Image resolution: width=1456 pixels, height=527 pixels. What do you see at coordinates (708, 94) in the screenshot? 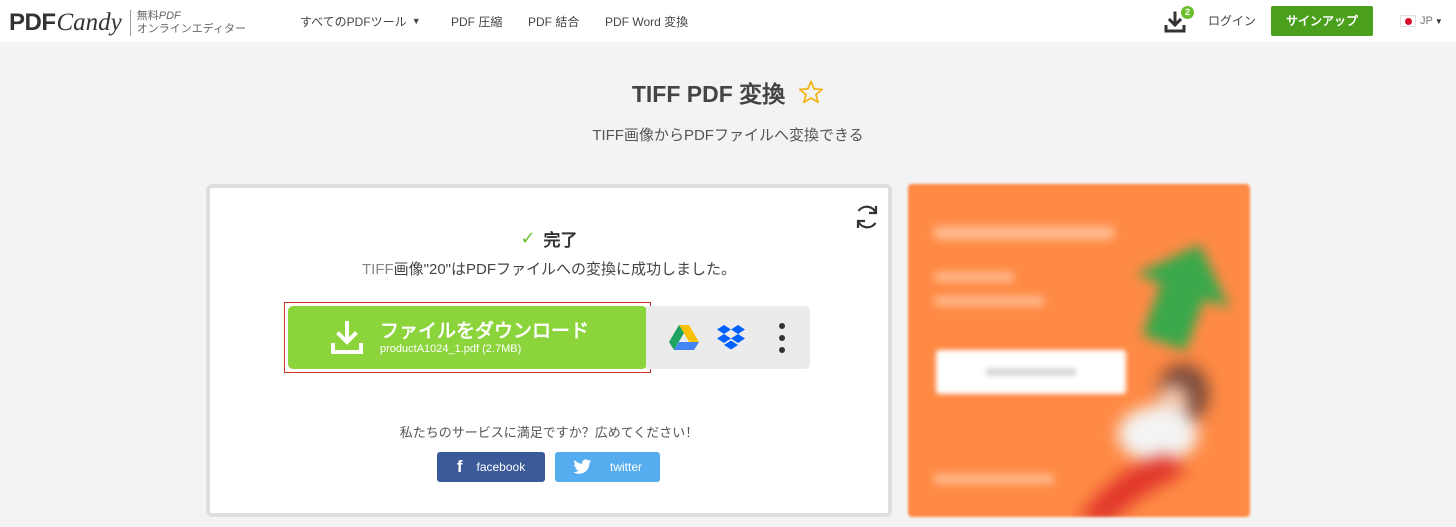
I see `page-title: TIFF PDF 変換` at bounding box center [708, 94].